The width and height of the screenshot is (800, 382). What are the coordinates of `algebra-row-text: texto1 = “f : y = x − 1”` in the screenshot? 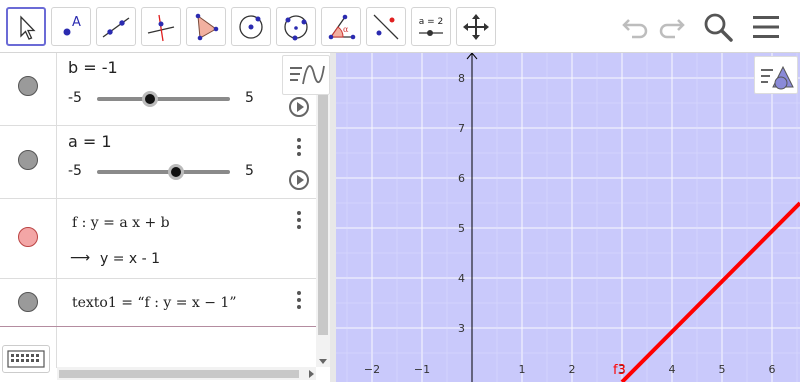 It's located at (158, 303).